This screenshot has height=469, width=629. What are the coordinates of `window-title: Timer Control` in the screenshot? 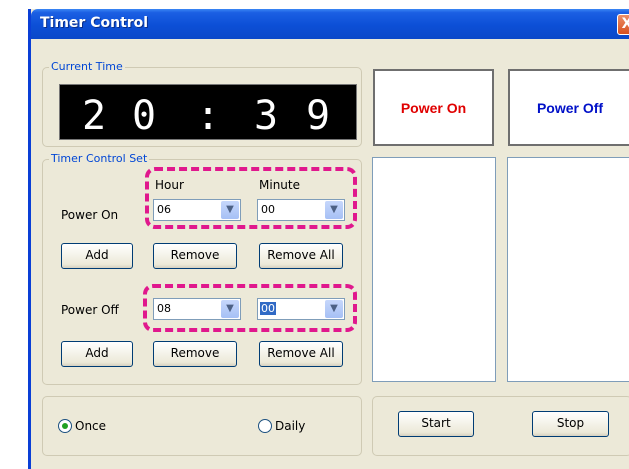 It's located at (94, 23).